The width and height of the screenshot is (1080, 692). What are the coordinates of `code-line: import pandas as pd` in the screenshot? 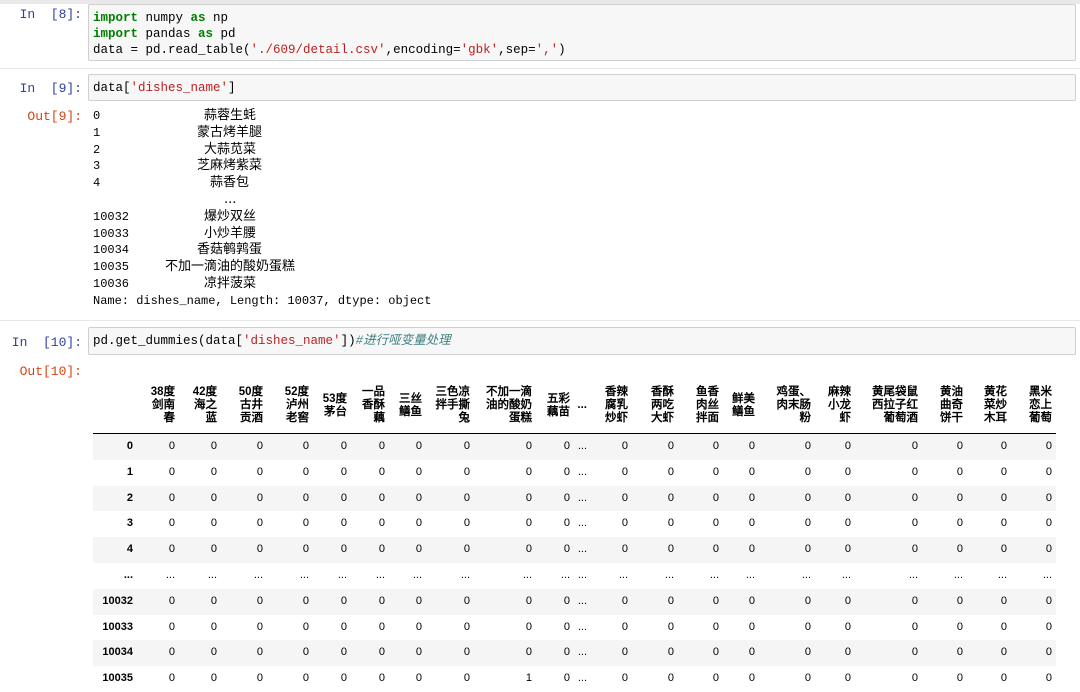 It's located at (582, 34).